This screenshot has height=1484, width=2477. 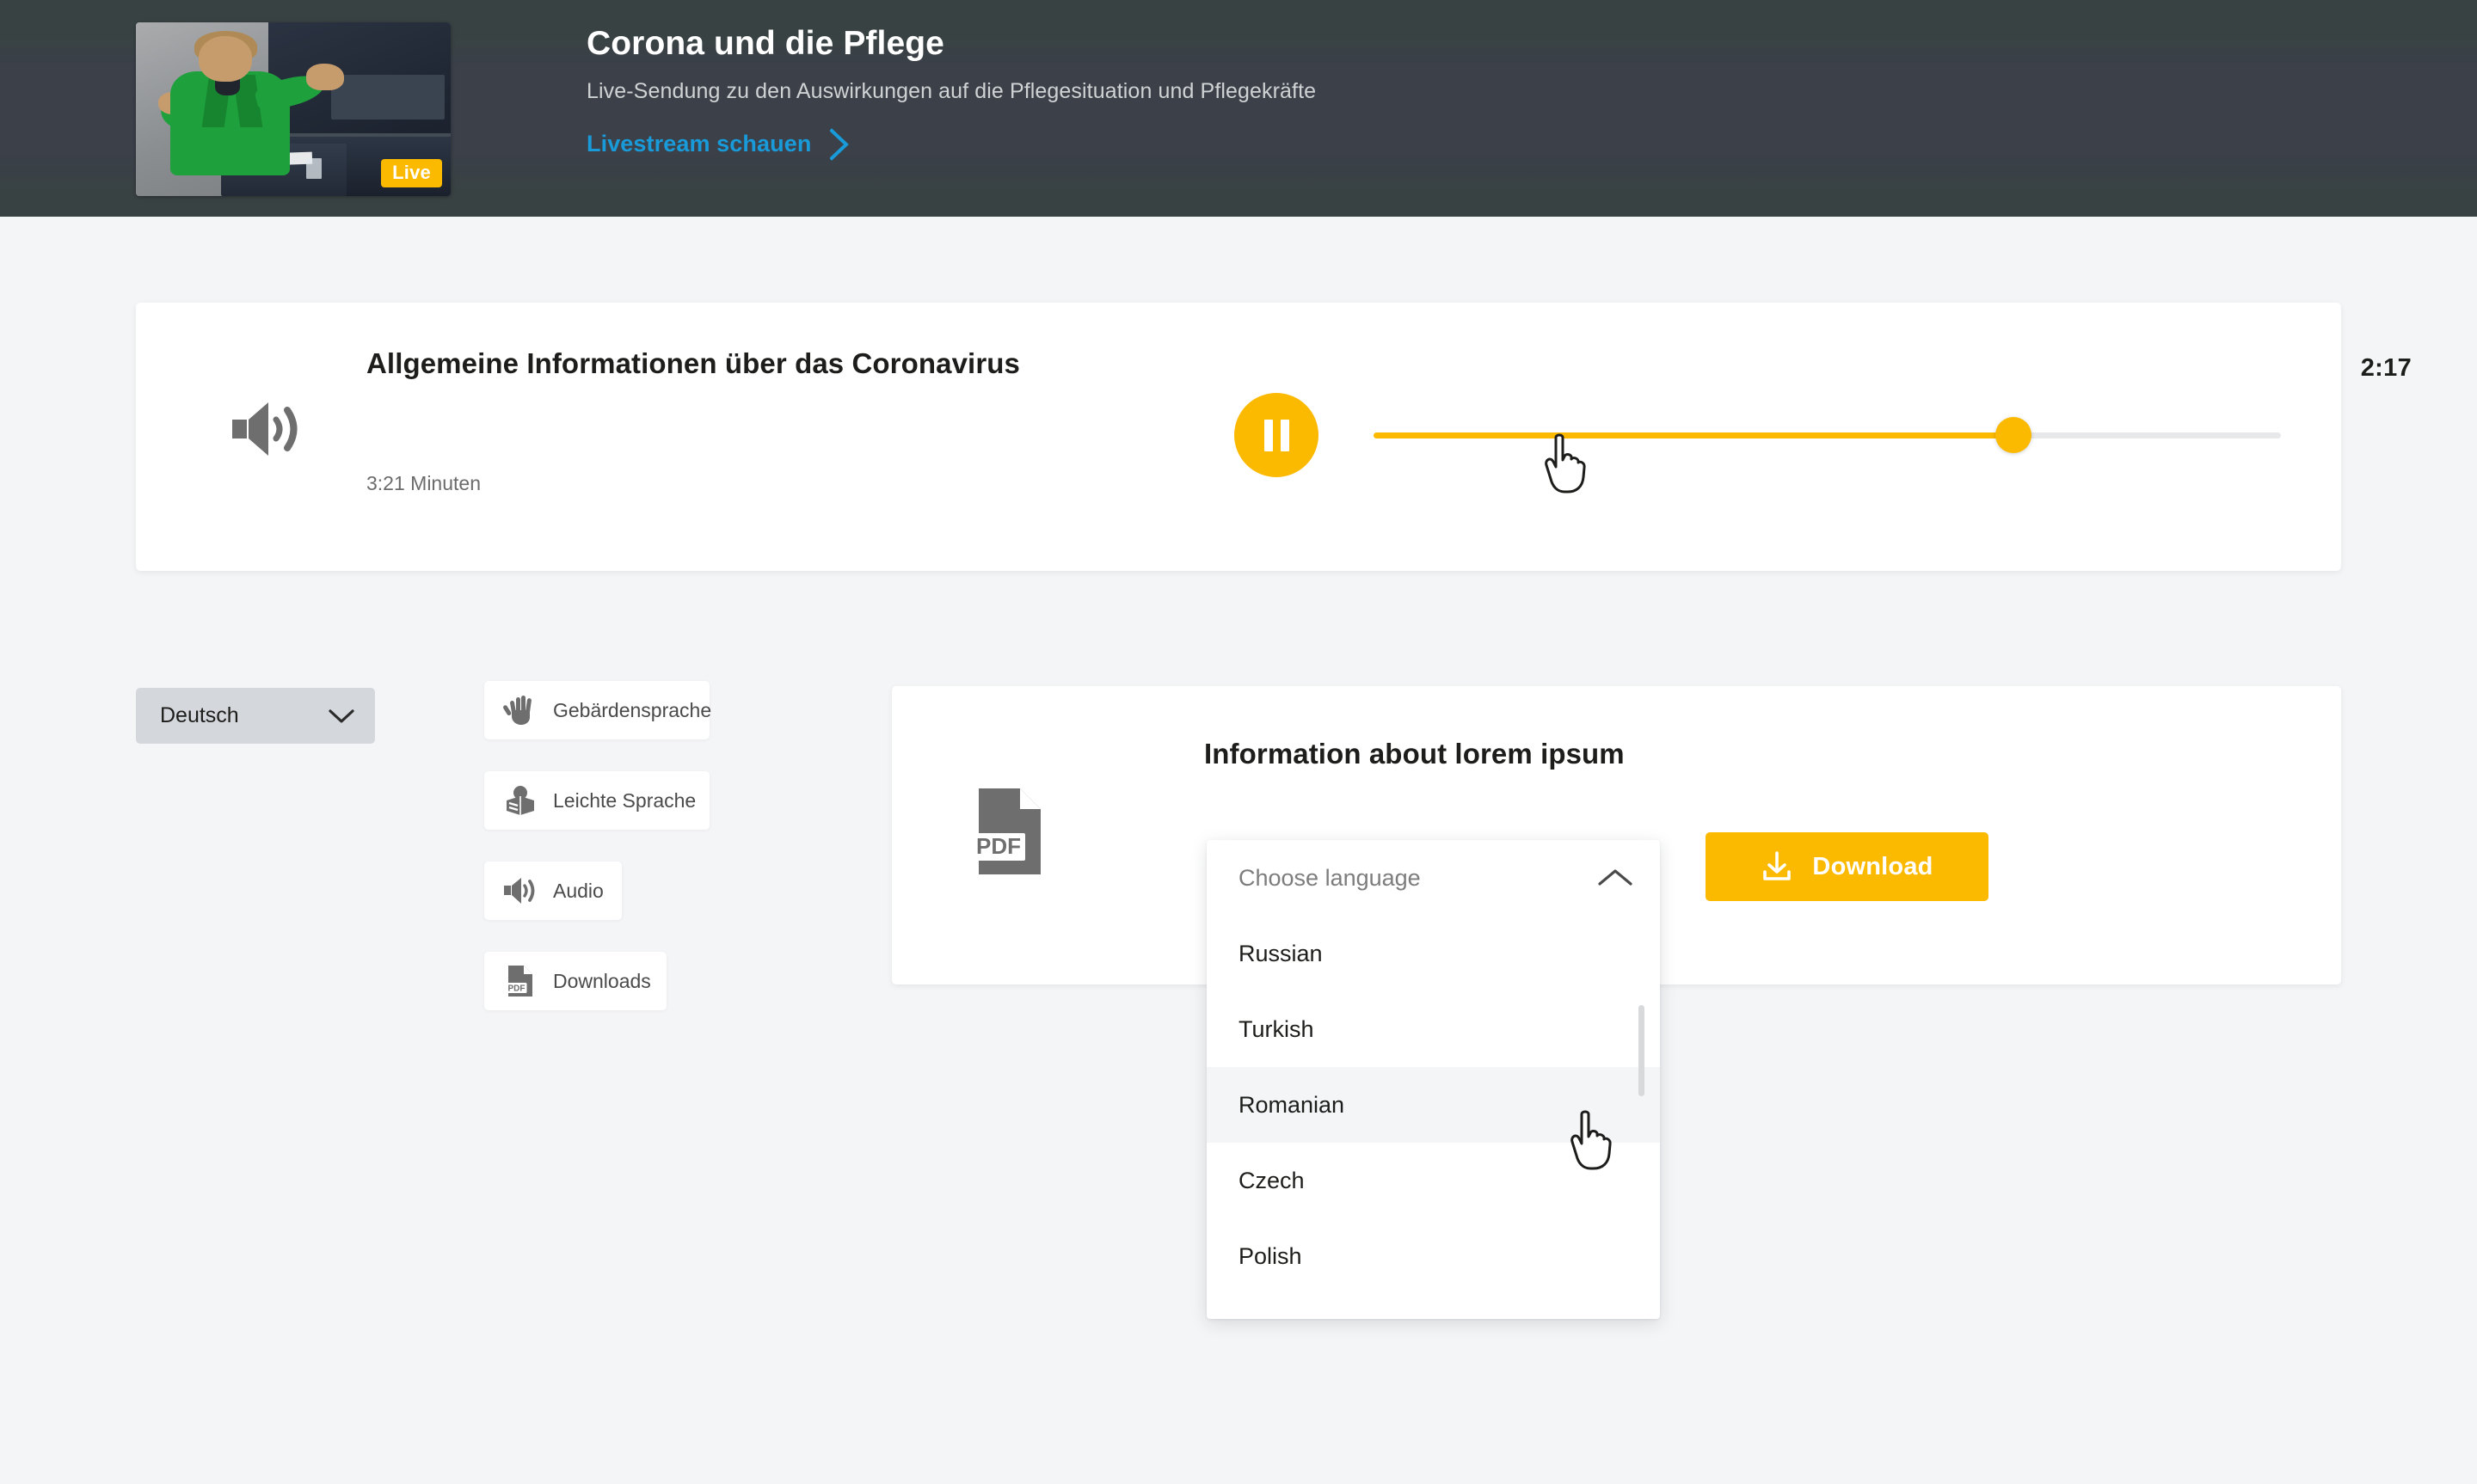 I want to click on chevron-right-icon, so click(x=840, y=144).